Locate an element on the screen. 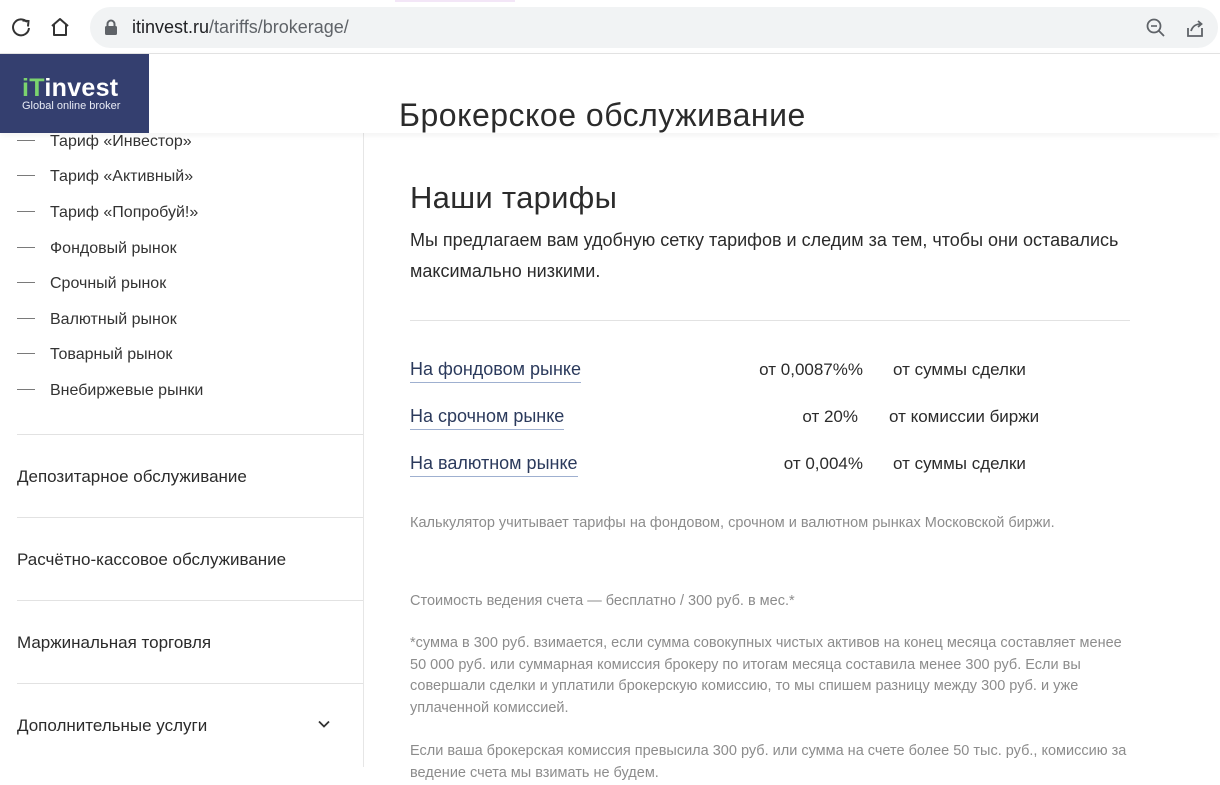 This screenshot has width=1220, height=785. sidebar-item-try: Тариф «Попробуй!» is located at coordinates (107, 213).